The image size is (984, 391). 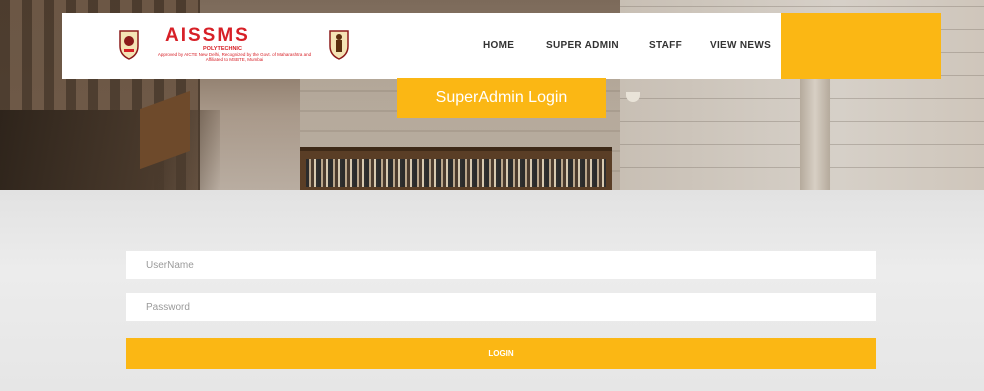 I want to click on header-accent-block, so click(x=861, y=46).